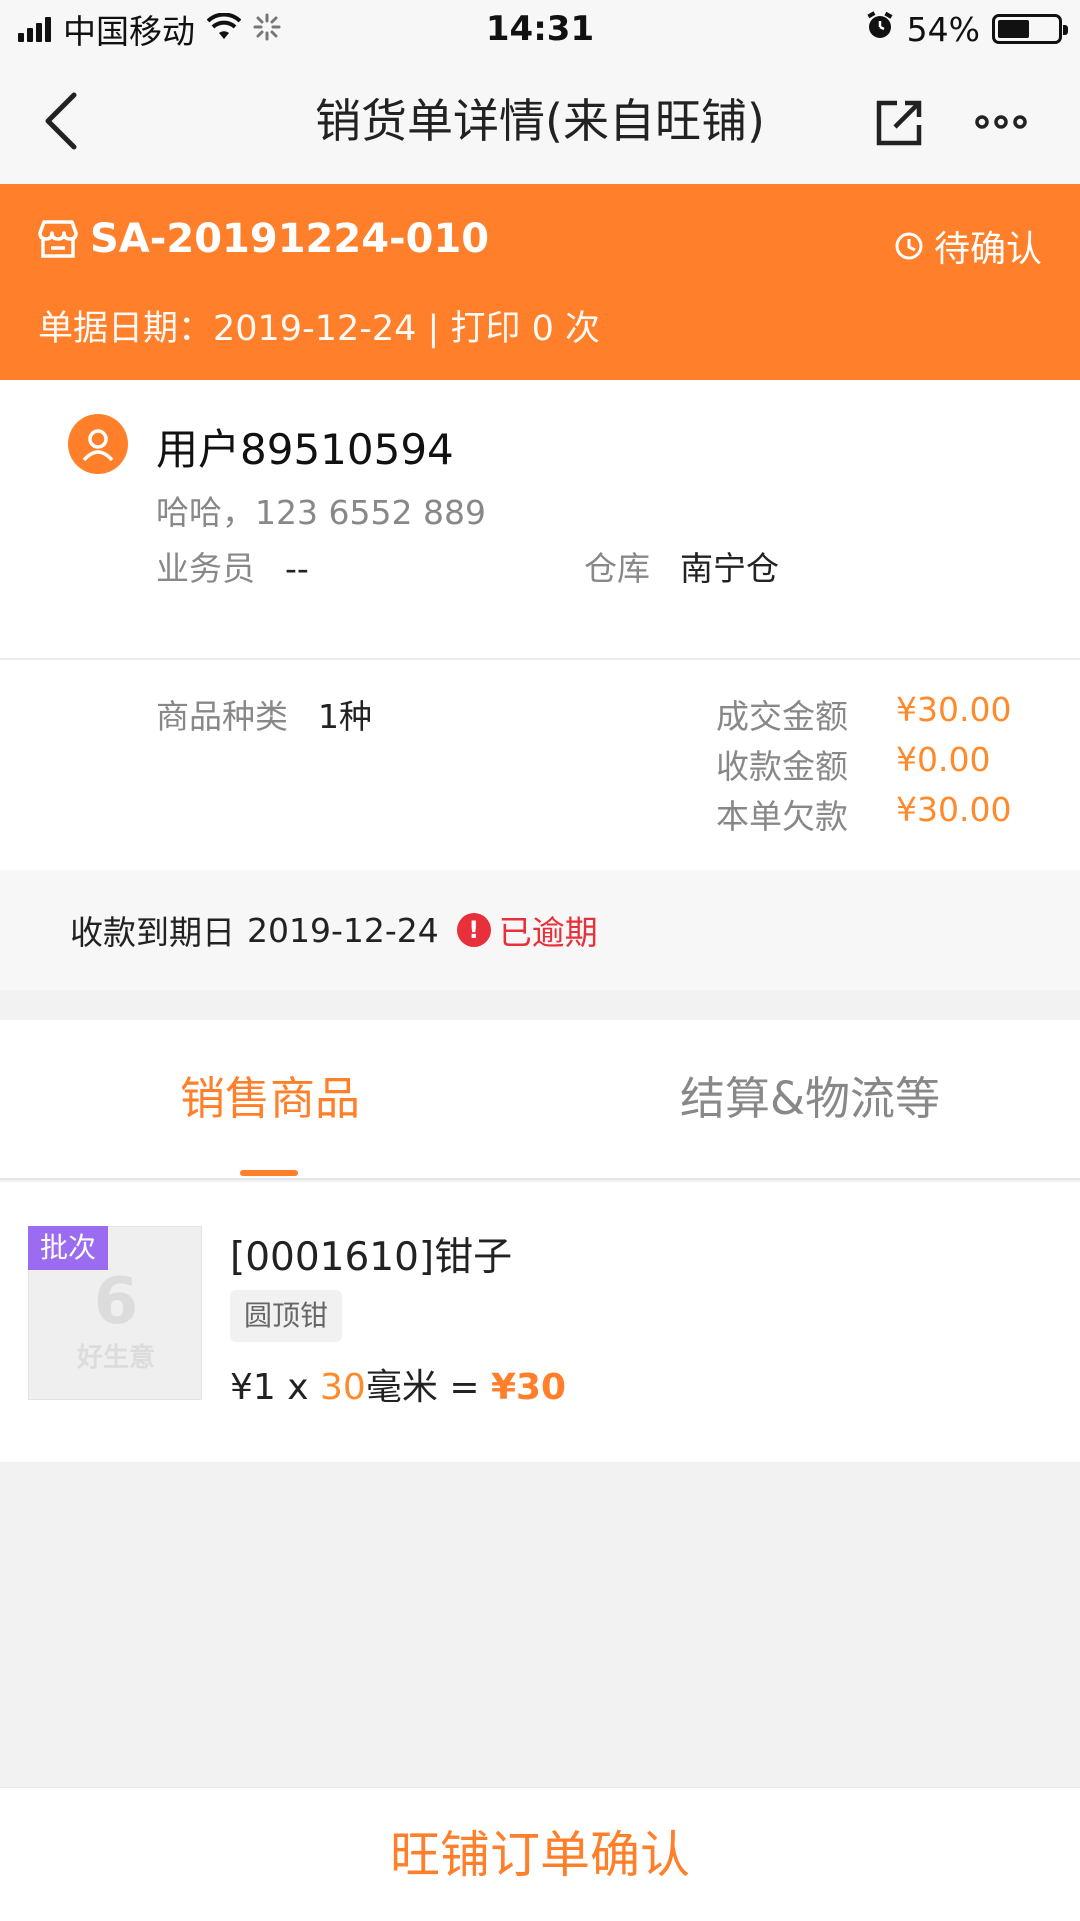 The width and height of the screenshot is (1080, 1921). What do you see at coordinates (540, 1322) in the screenshot?
I see `product-list: 6 好生意 批次 [0001610]钳子 圆顶钳 ¥1 x 30毫米 = ¥30` at bounding box center [540, 1322].